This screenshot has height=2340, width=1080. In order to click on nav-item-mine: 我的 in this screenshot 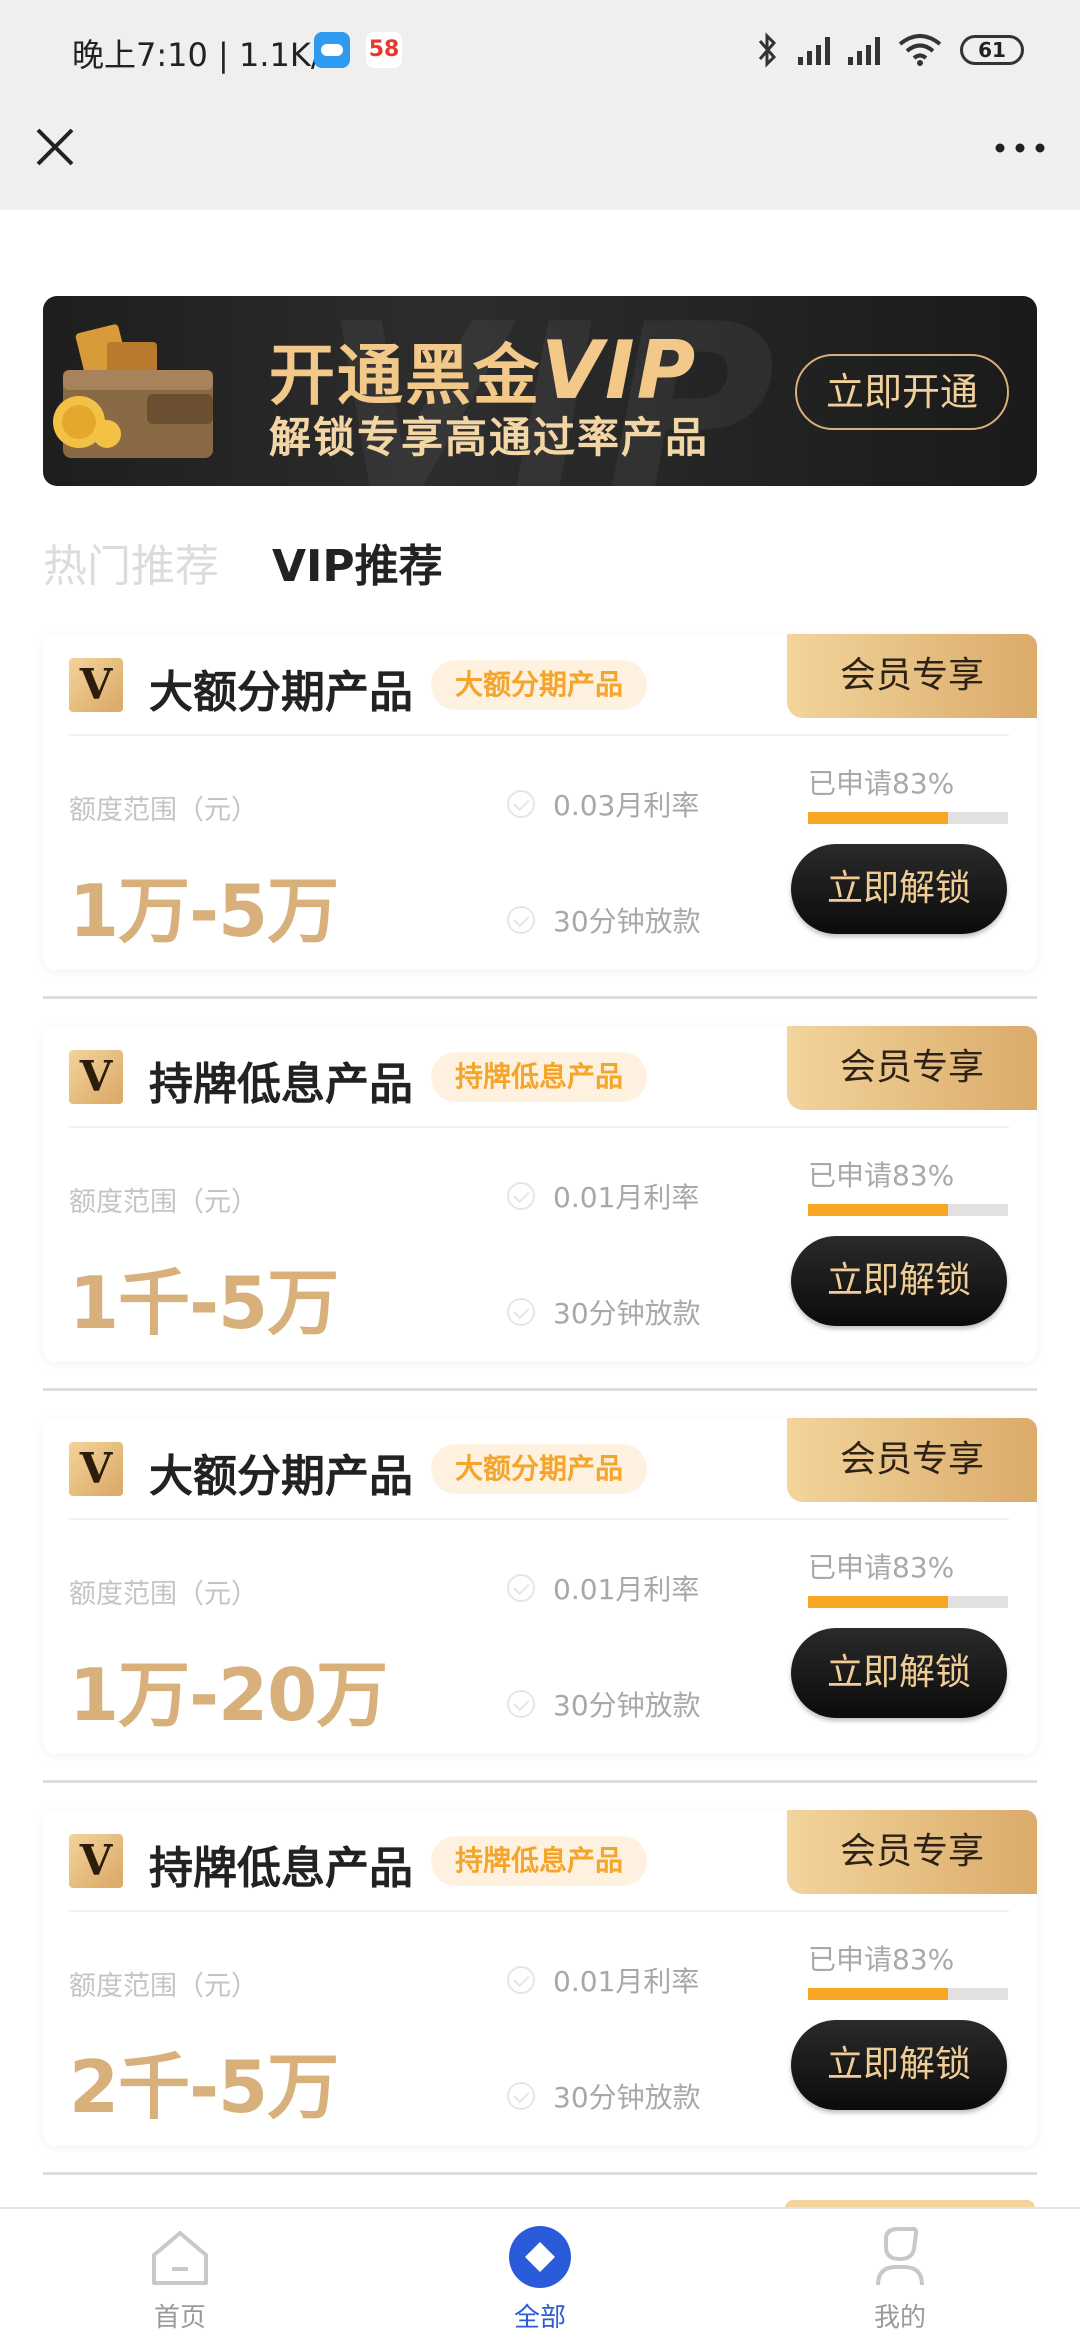, I will do `click(900, 2274)`.